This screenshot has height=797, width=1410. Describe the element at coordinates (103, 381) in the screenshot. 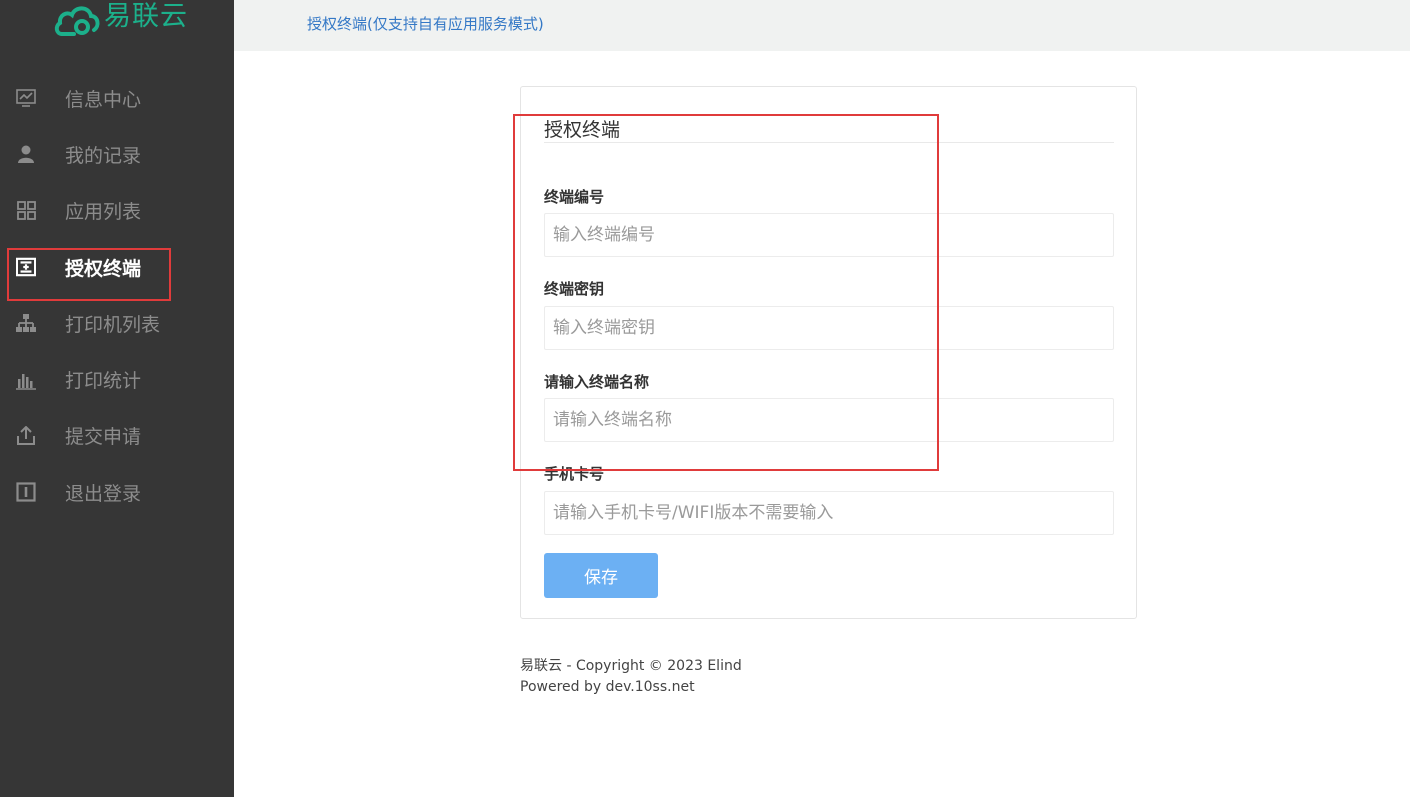

I see `sidebar-item-label: 打印统计` at that location.